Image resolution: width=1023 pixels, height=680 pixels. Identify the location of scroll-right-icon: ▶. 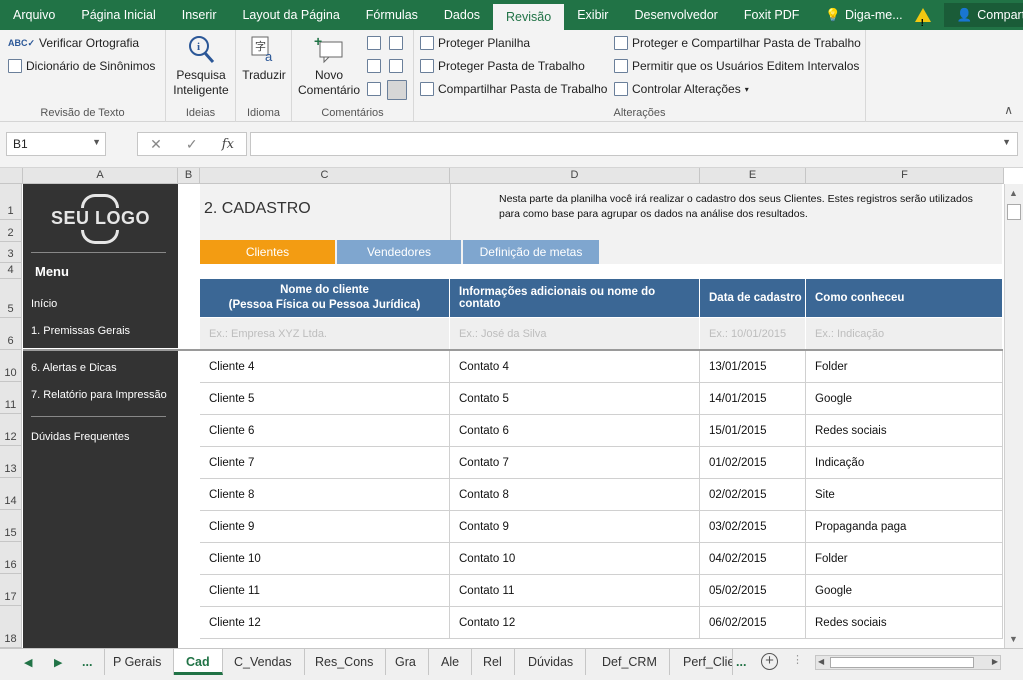
(995, 661).